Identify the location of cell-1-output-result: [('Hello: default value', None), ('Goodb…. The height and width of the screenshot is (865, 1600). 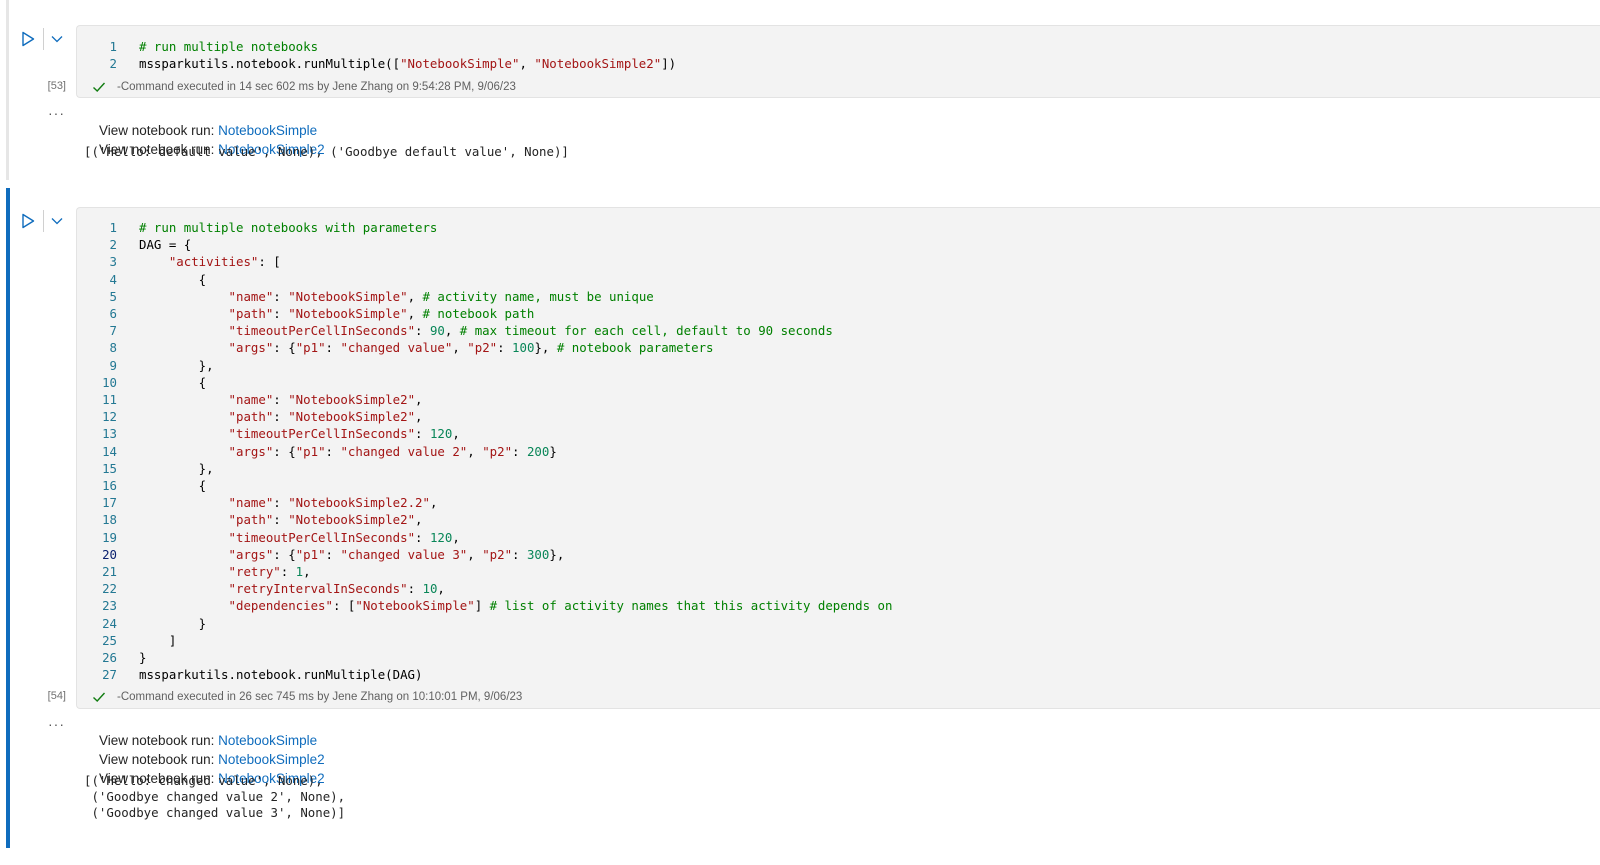
(326, 151).